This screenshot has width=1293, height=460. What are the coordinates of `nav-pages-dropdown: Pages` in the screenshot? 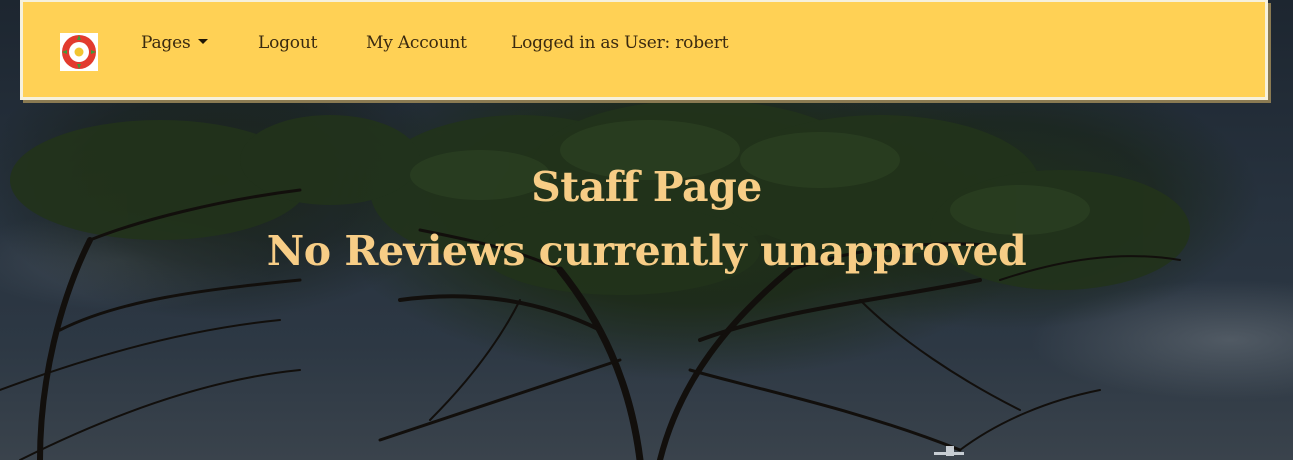 It's located at (175, 43).